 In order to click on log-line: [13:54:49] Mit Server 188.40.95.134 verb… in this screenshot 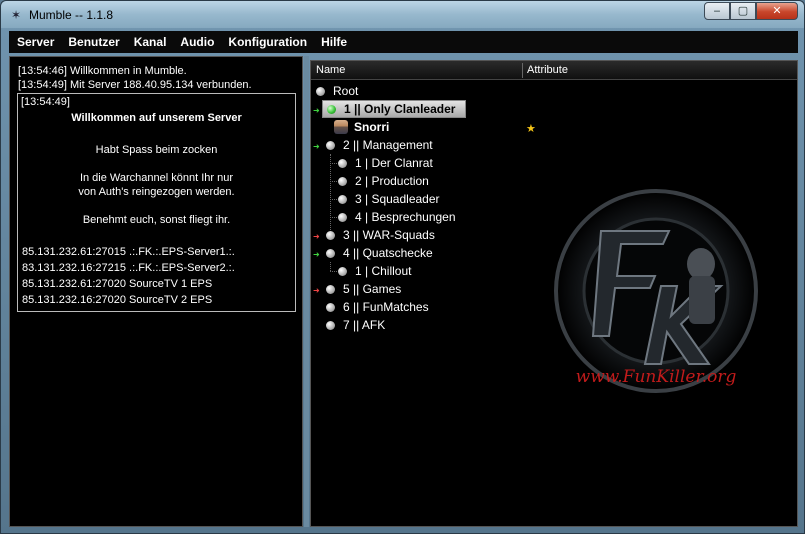, I will do `click(135, 85)`.